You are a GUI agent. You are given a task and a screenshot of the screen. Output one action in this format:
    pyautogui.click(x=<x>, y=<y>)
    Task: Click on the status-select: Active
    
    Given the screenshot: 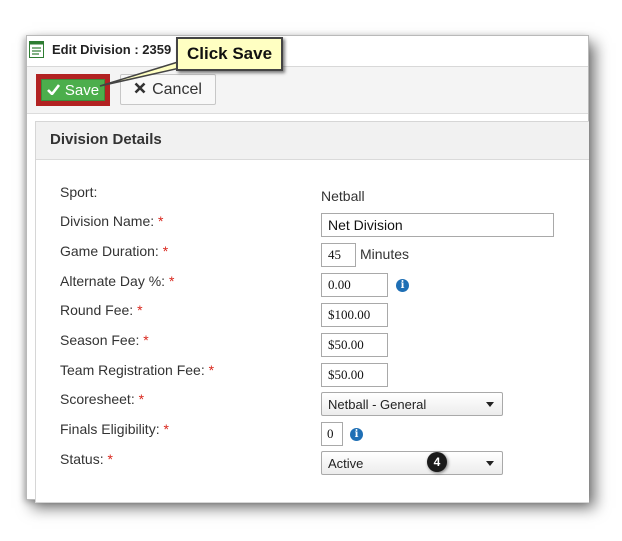 What is the action you would take?
    pyautogui.click(x=412, y=463)
    